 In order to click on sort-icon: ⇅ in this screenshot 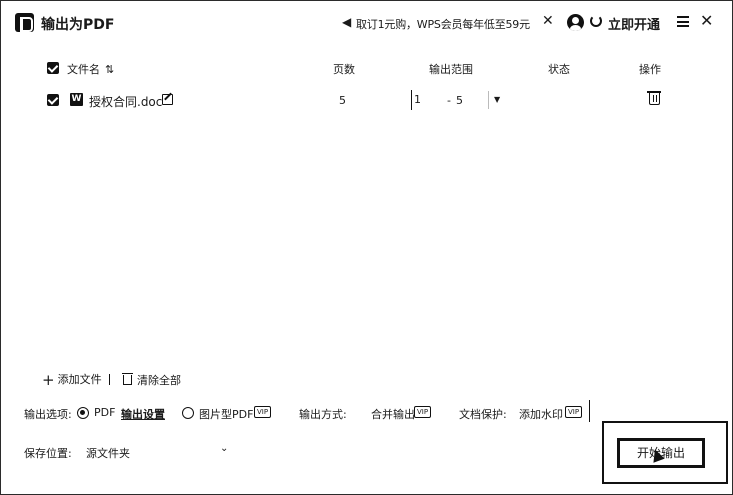, I will do `click(109, 69)`.